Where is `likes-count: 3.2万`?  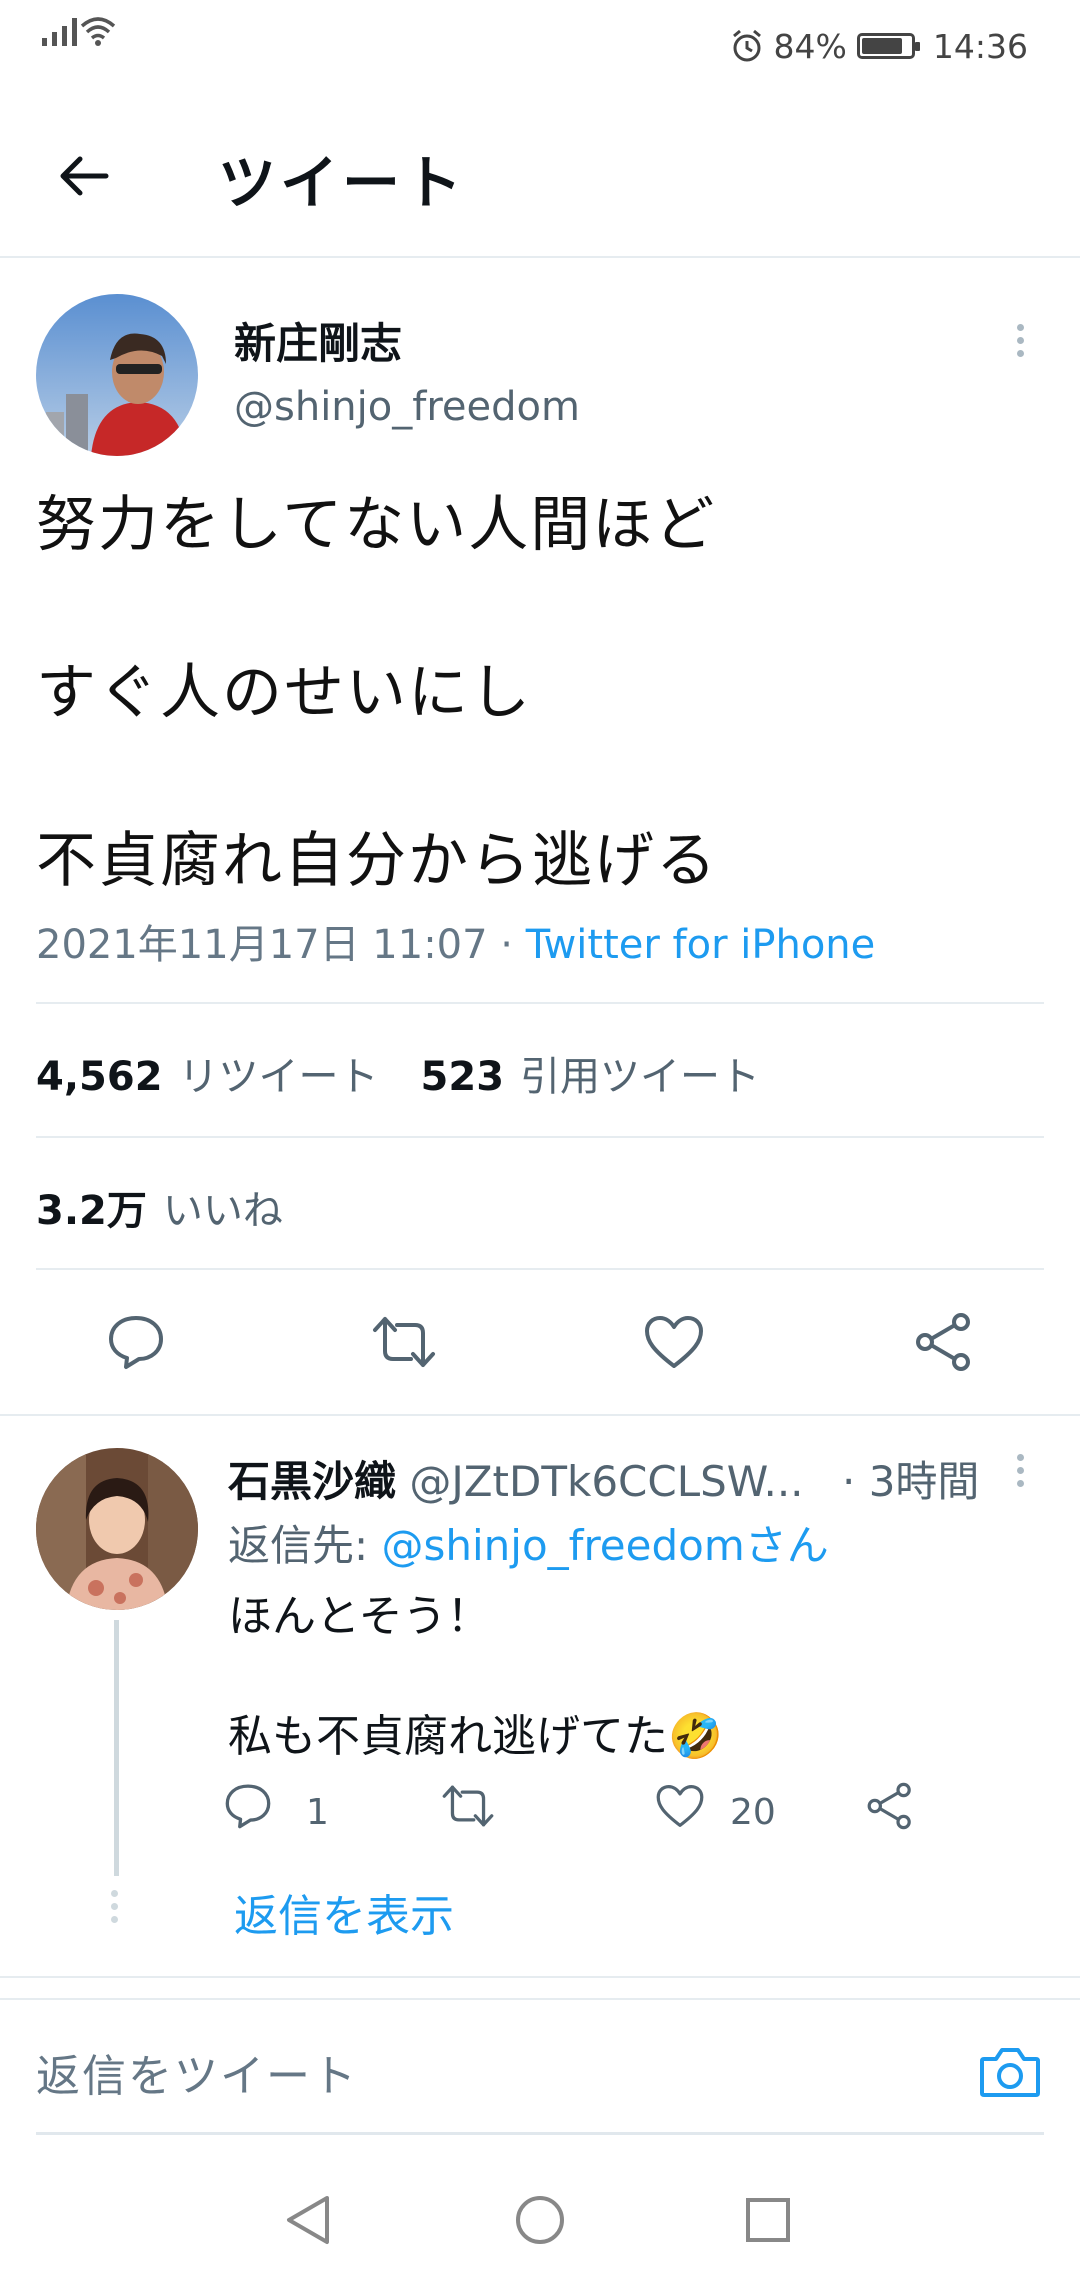 likes-count: 3.2万 is located at coordinates (91, 1211).